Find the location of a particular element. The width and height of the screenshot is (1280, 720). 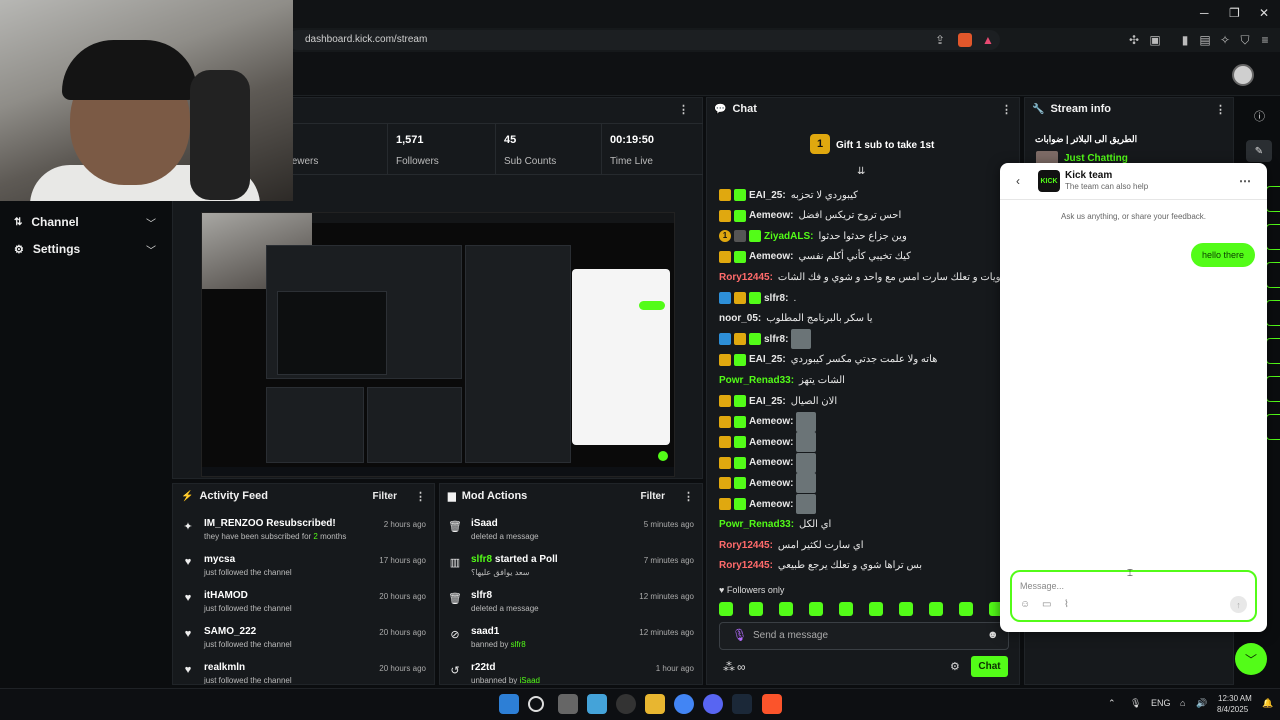

edit-icon: ✎ is located at coordinates (1259, 151).